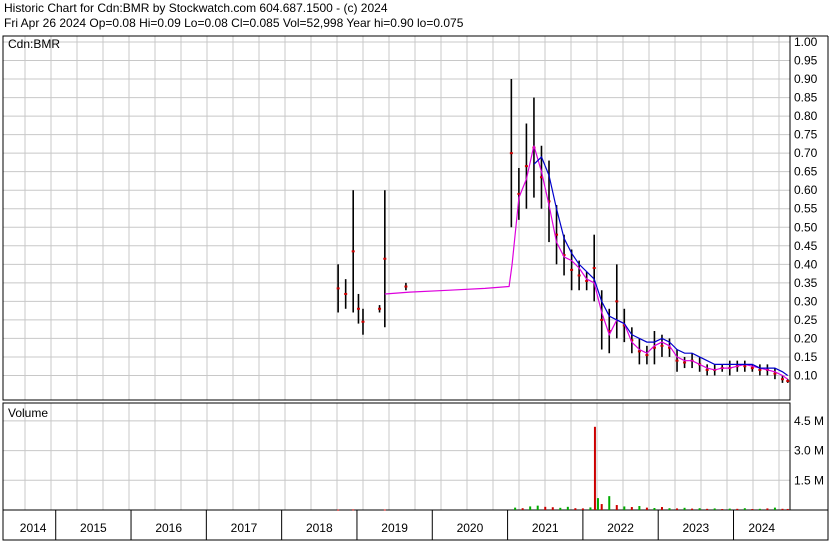 Image resolution: width=830 pixels, height=543 pixels. What do you see at coordinates (93, 528) in the screenshot?
I see `year-label: 2015` at bounding box center [93, 528].